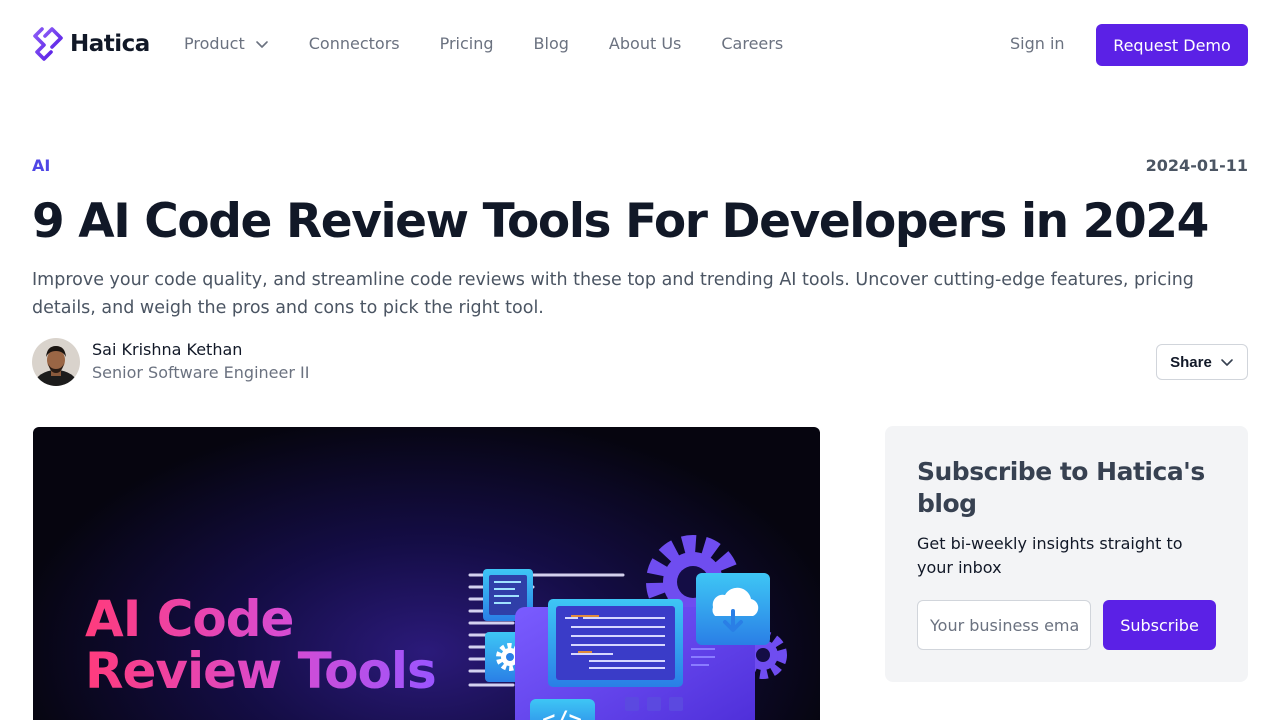 The width and height of the screenshot is (1280, 720). What do you see at coordinates (1004, 625) in the screenshot?
I see `email-input` at bounding box center [1004, 625].